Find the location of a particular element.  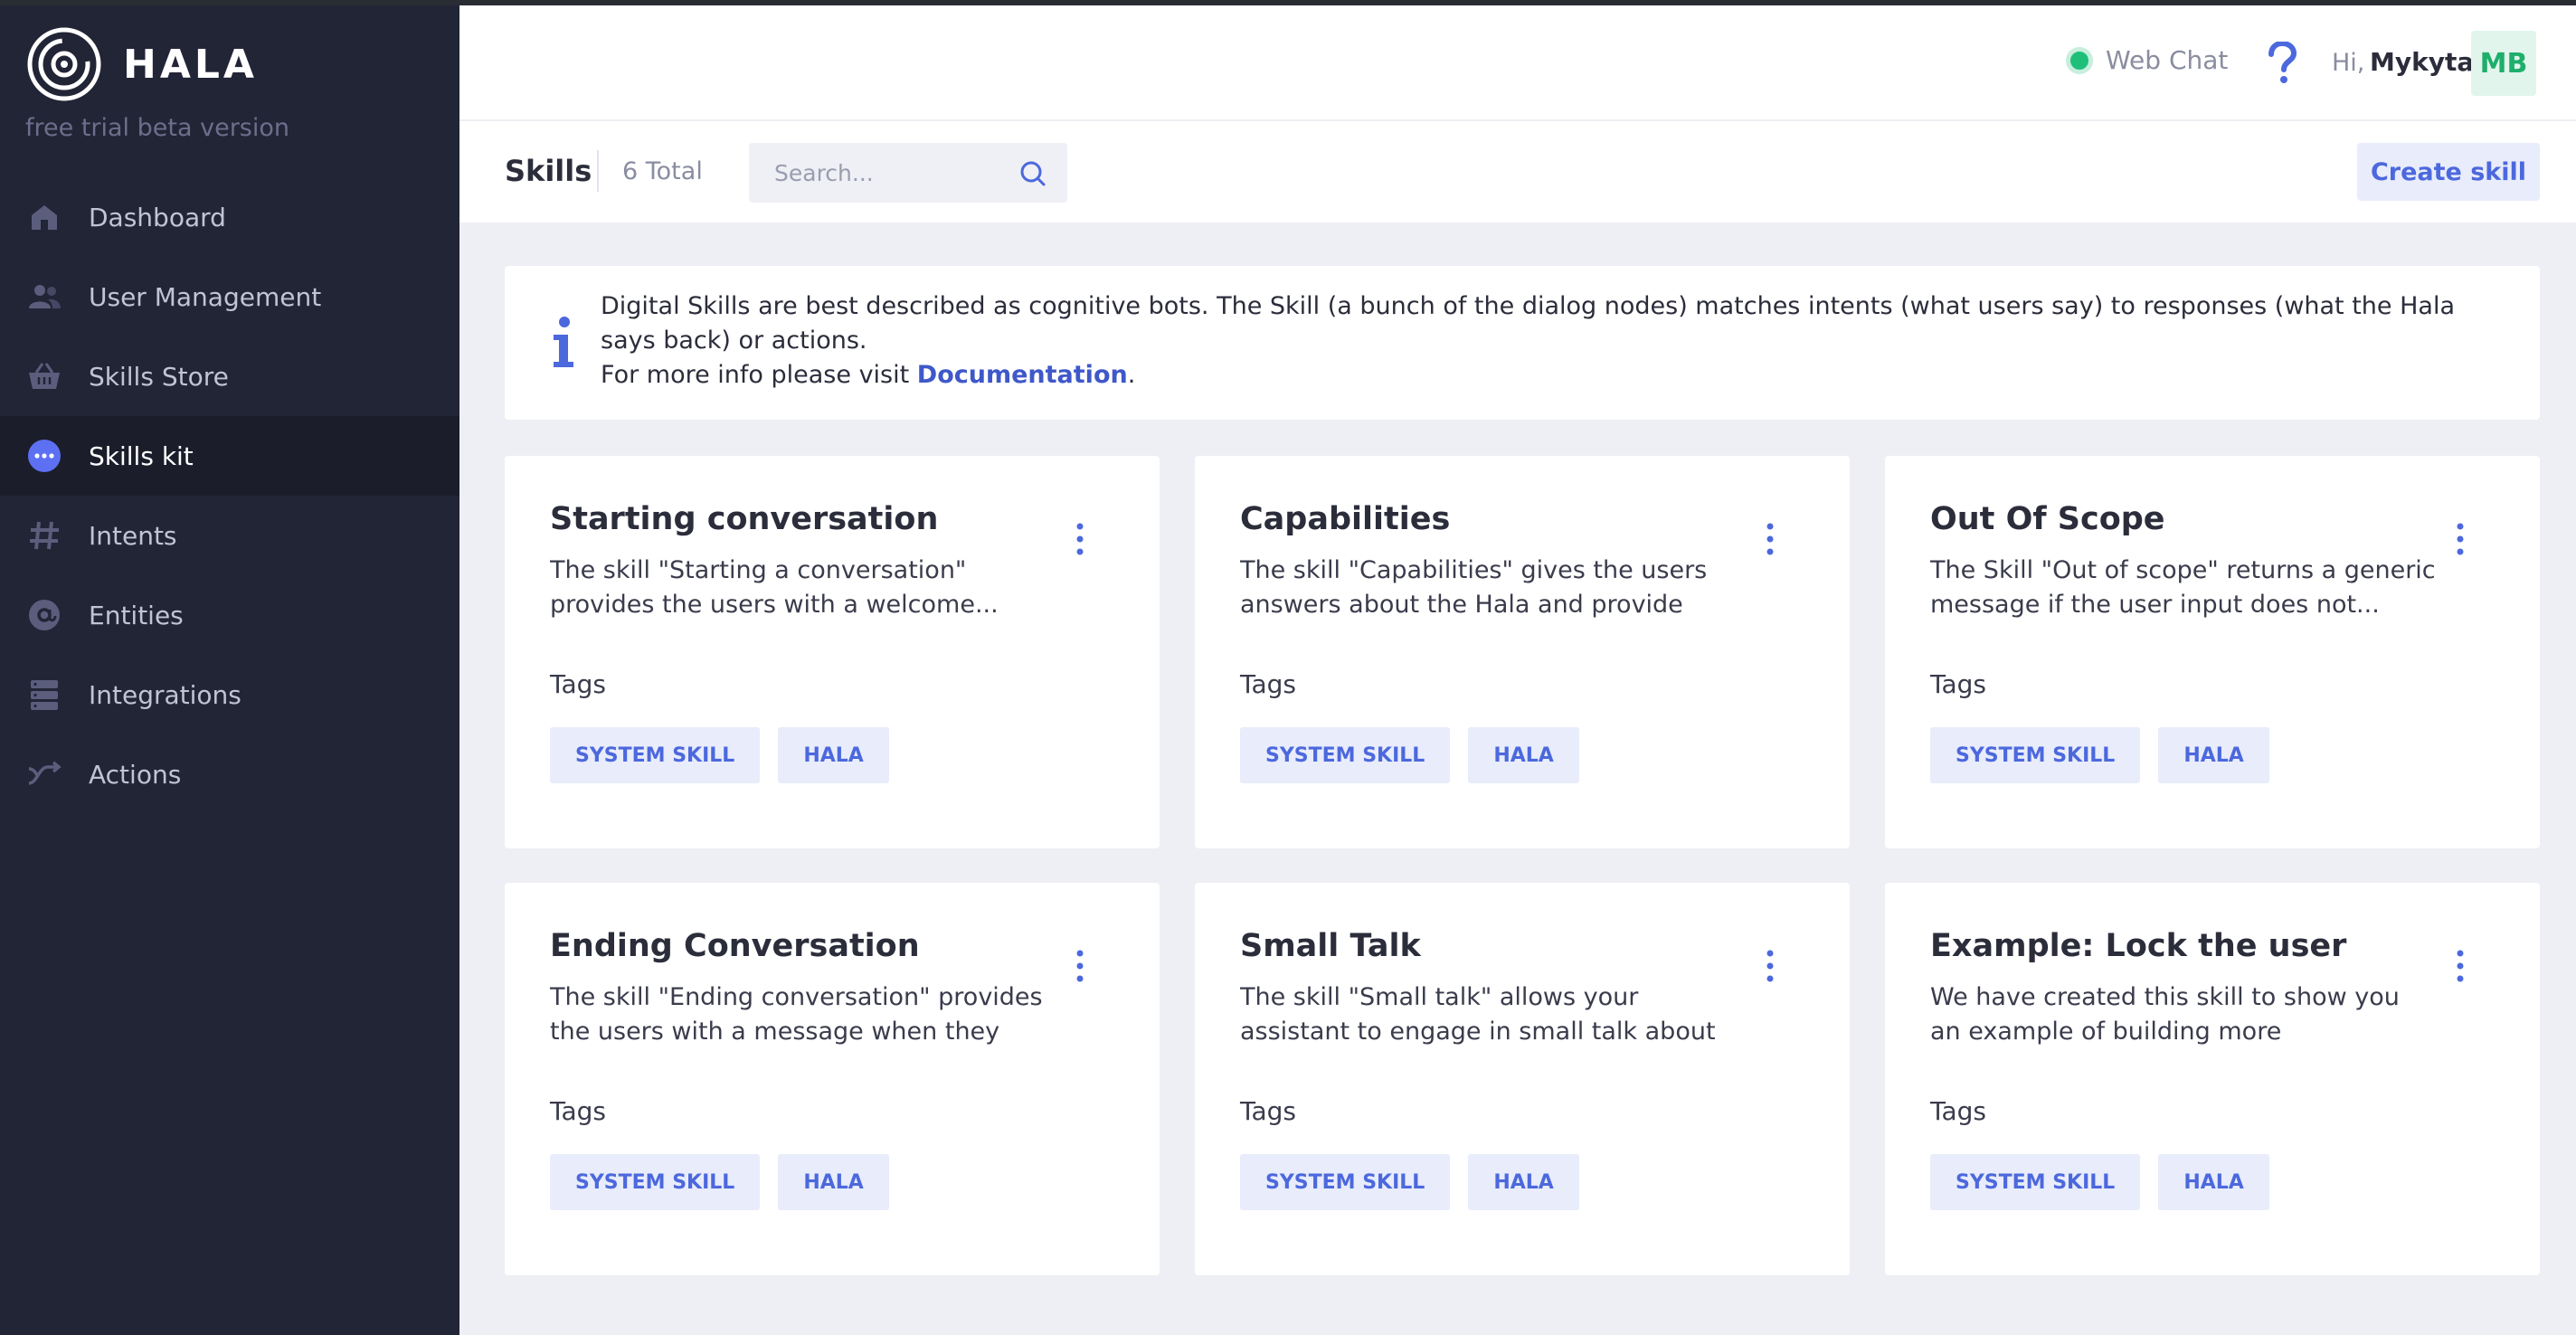

sidebar-item-user-management: User Management is located at coordinates (230, 296).